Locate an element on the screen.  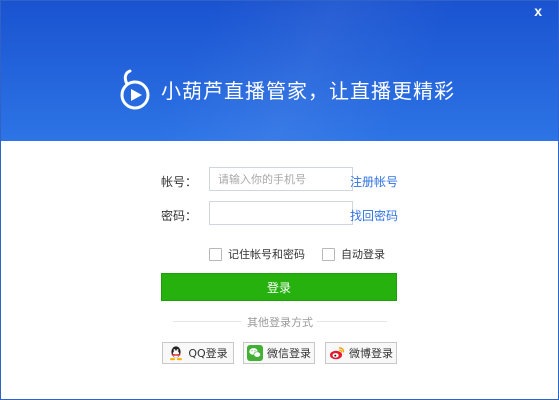
divider-left is located at coordinates (207, 321).